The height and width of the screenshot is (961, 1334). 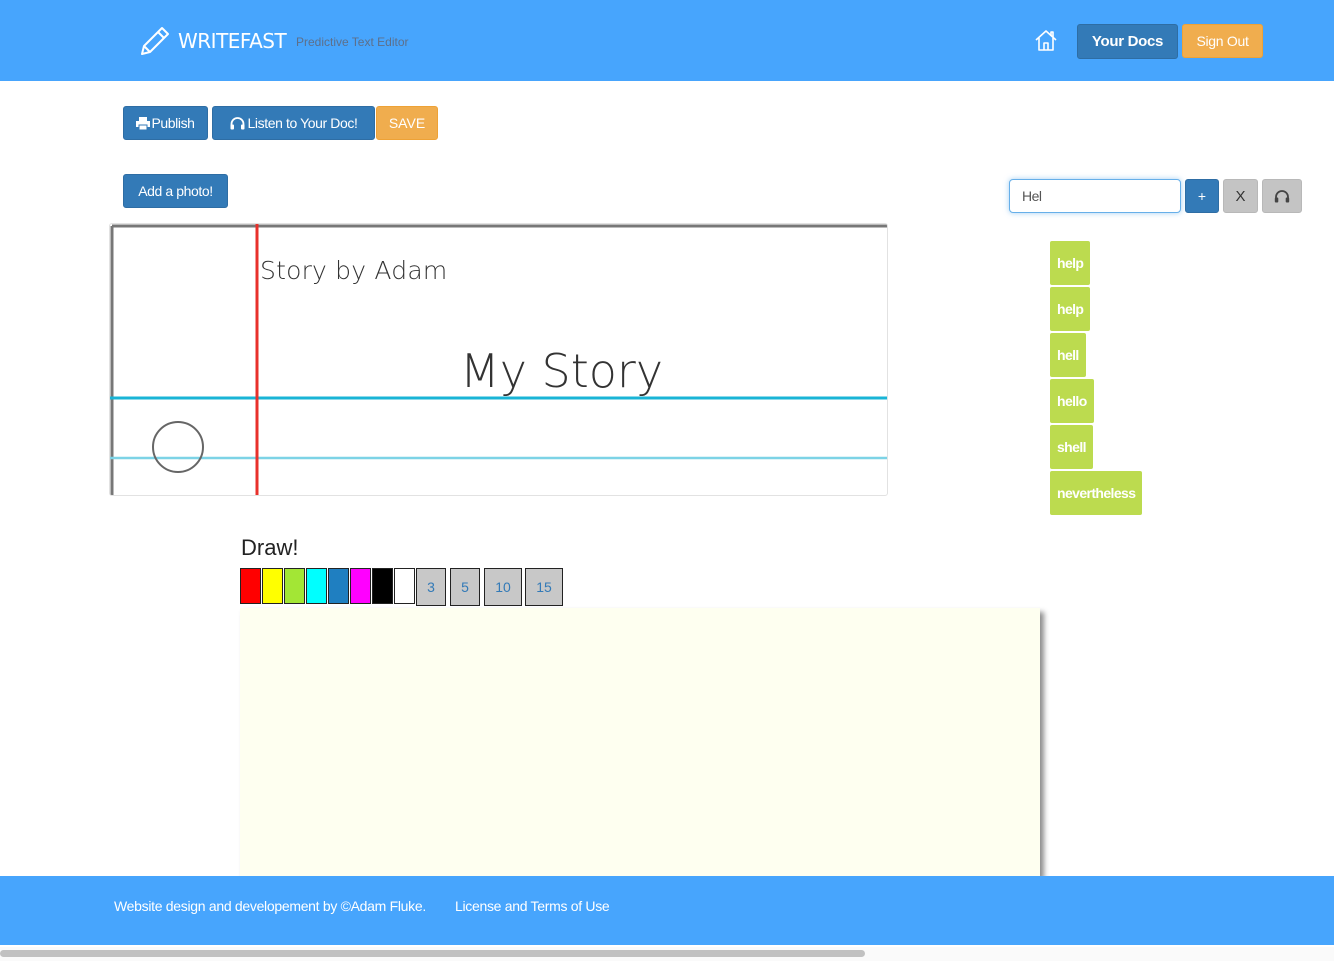 What do you see at coordinates (1046, 40) in the screenshot?
I see `home-icon` at bounding box center [1046, 40].